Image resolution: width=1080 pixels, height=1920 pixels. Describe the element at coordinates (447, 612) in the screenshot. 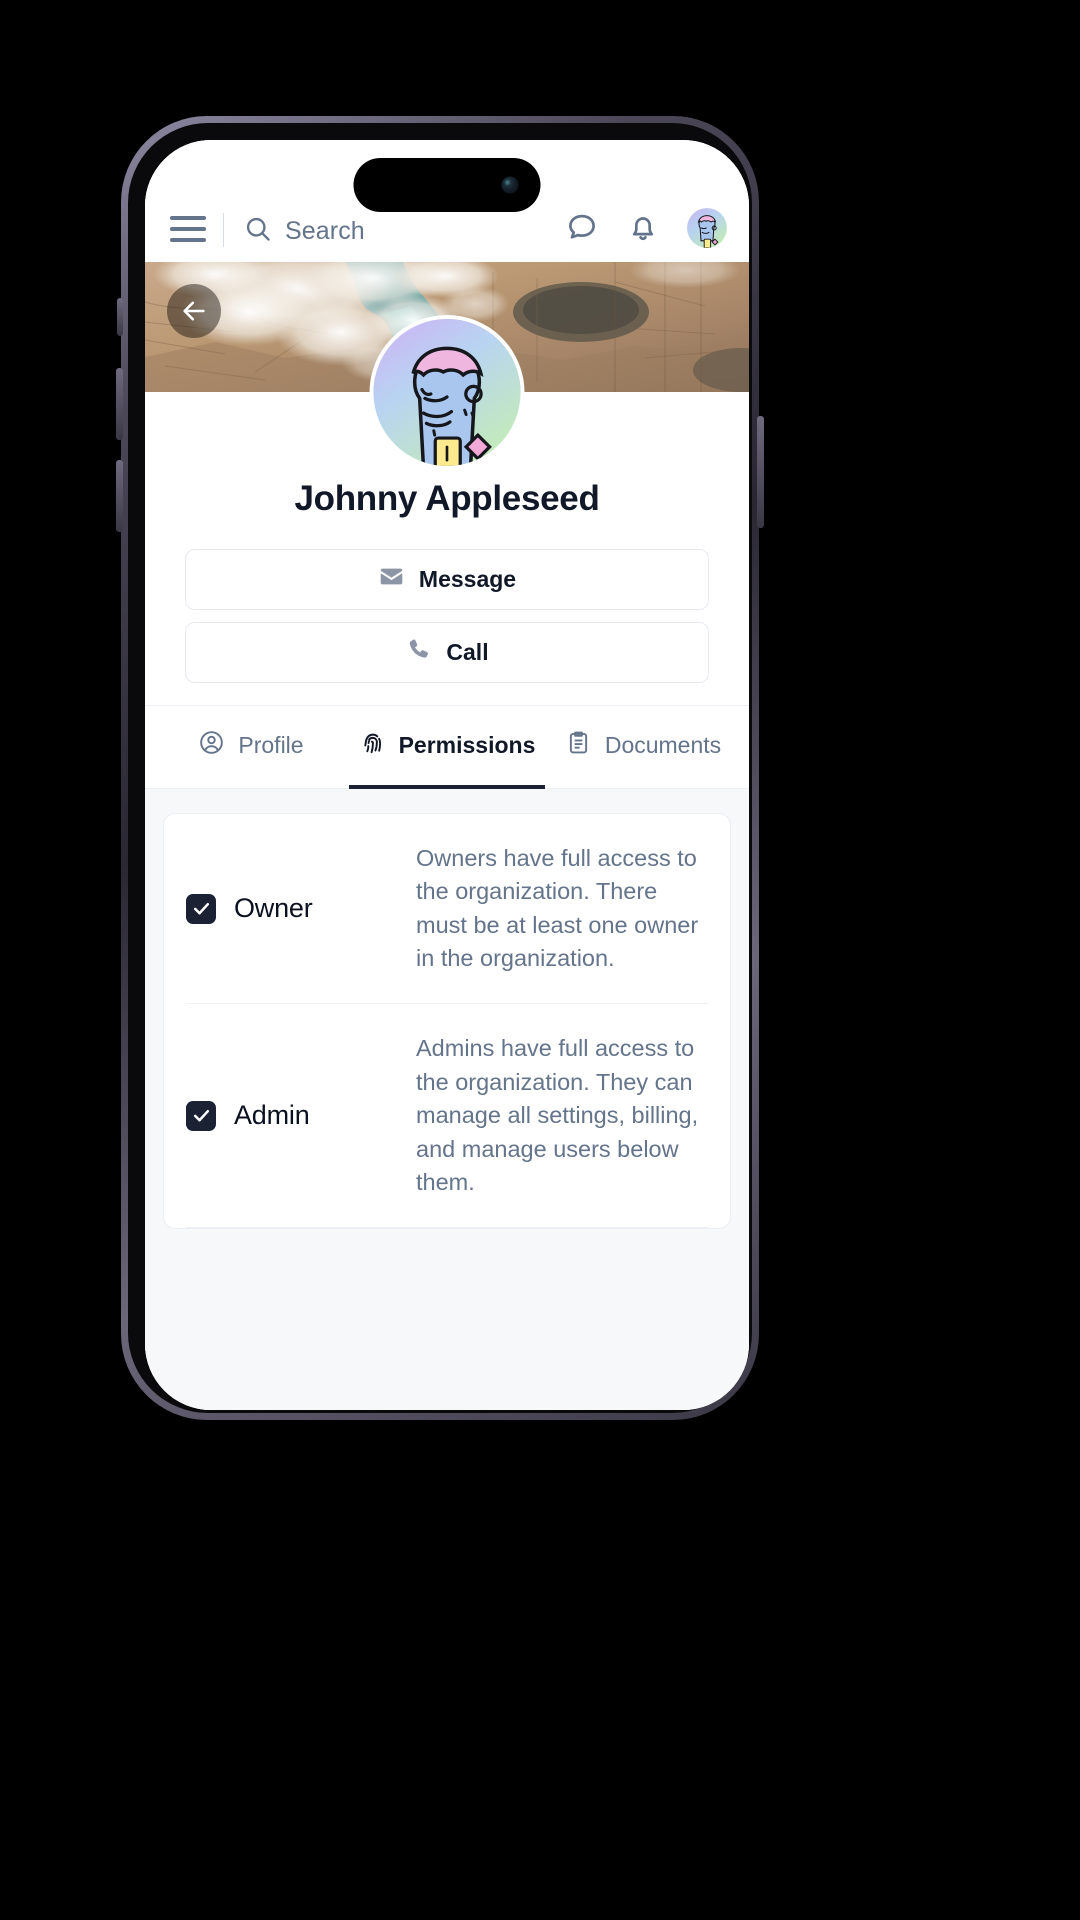

I see `profile-action-buttons: Message Call` at that location.